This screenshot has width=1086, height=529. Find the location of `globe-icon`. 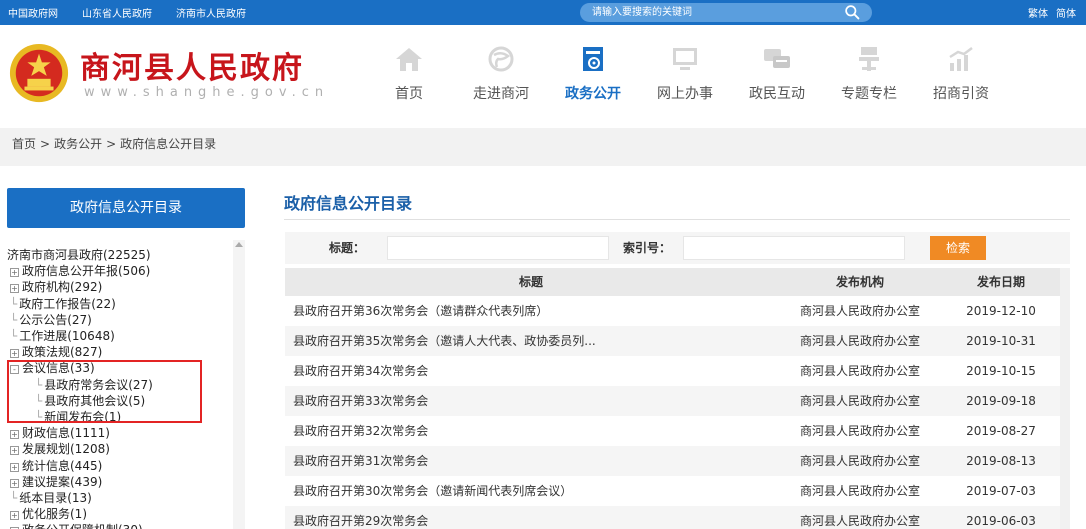

globe-icon is located at coordinates (501, 59).